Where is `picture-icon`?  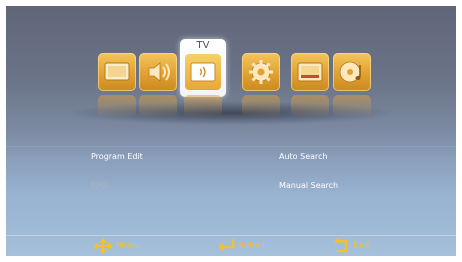
picture-icon is located at coordinates (117, 71).